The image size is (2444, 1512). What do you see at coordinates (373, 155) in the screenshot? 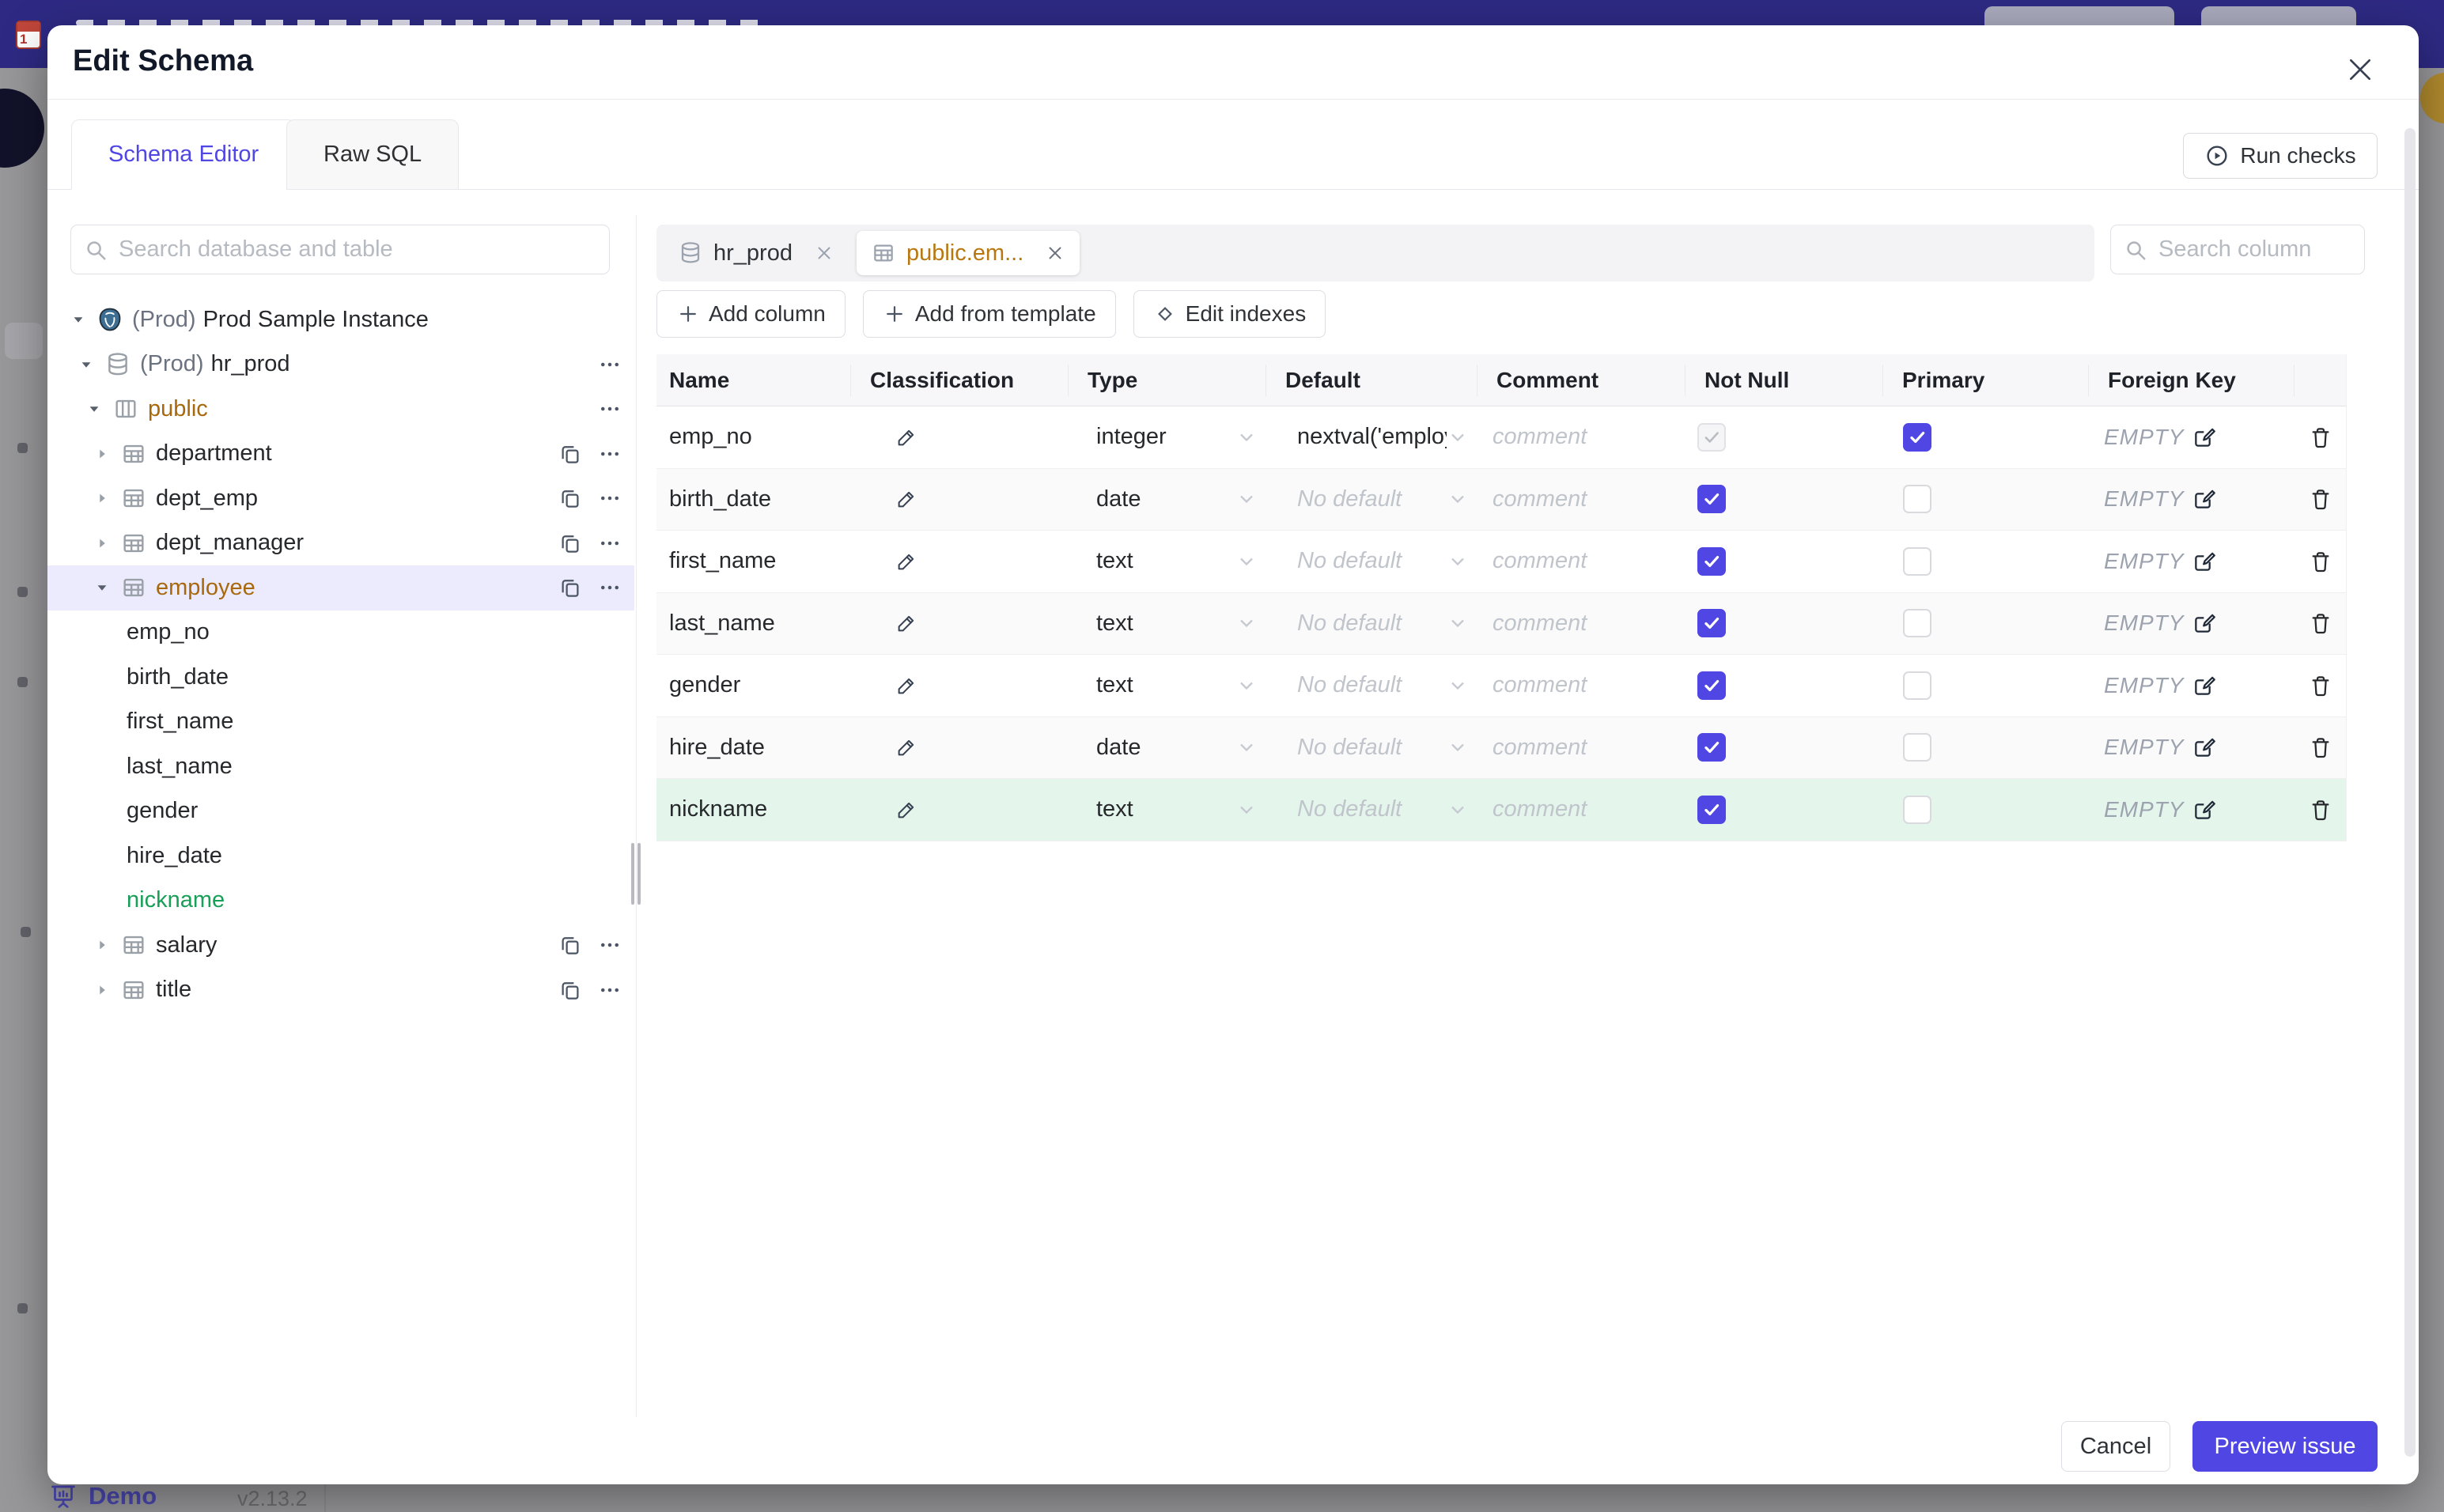
I see `tab-raw-sql: Raw SQL` at bounding box center [373, 155].